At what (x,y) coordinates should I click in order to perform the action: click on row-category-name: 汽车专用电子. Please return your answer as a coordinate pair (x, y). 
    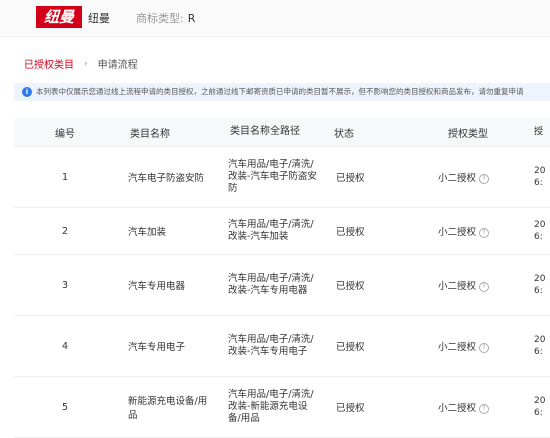
    Looking at the image, I should click on (157, 347).